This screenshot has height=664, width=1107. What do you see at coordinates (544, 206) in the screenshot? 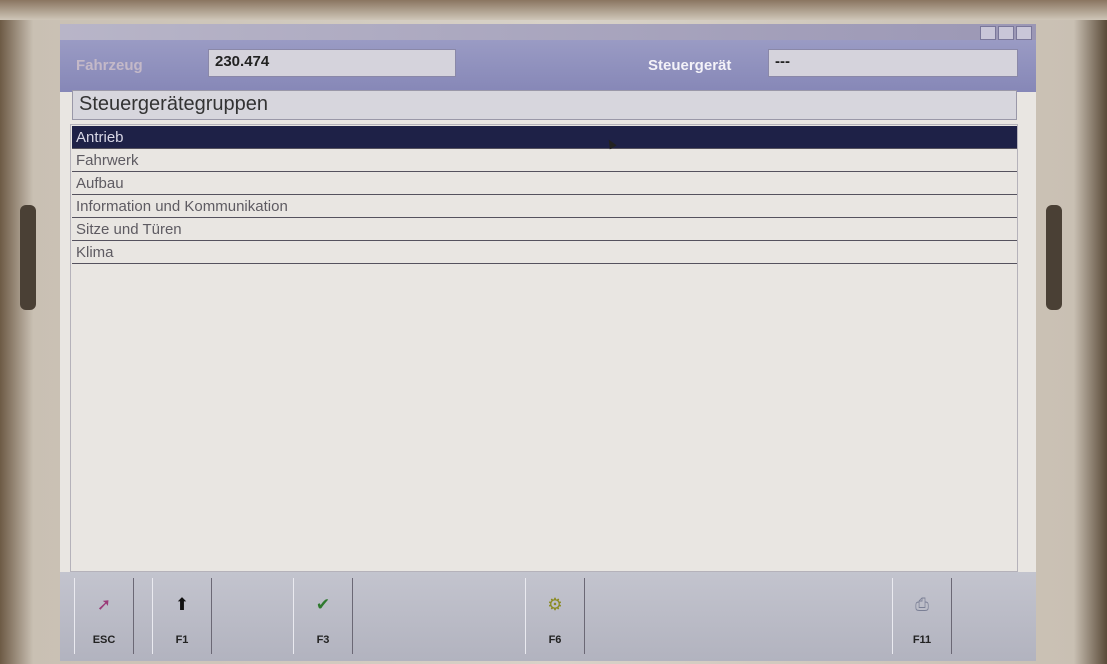
I see `list-item-information: Information und Kommunikation` at bounding box center [544, 206].